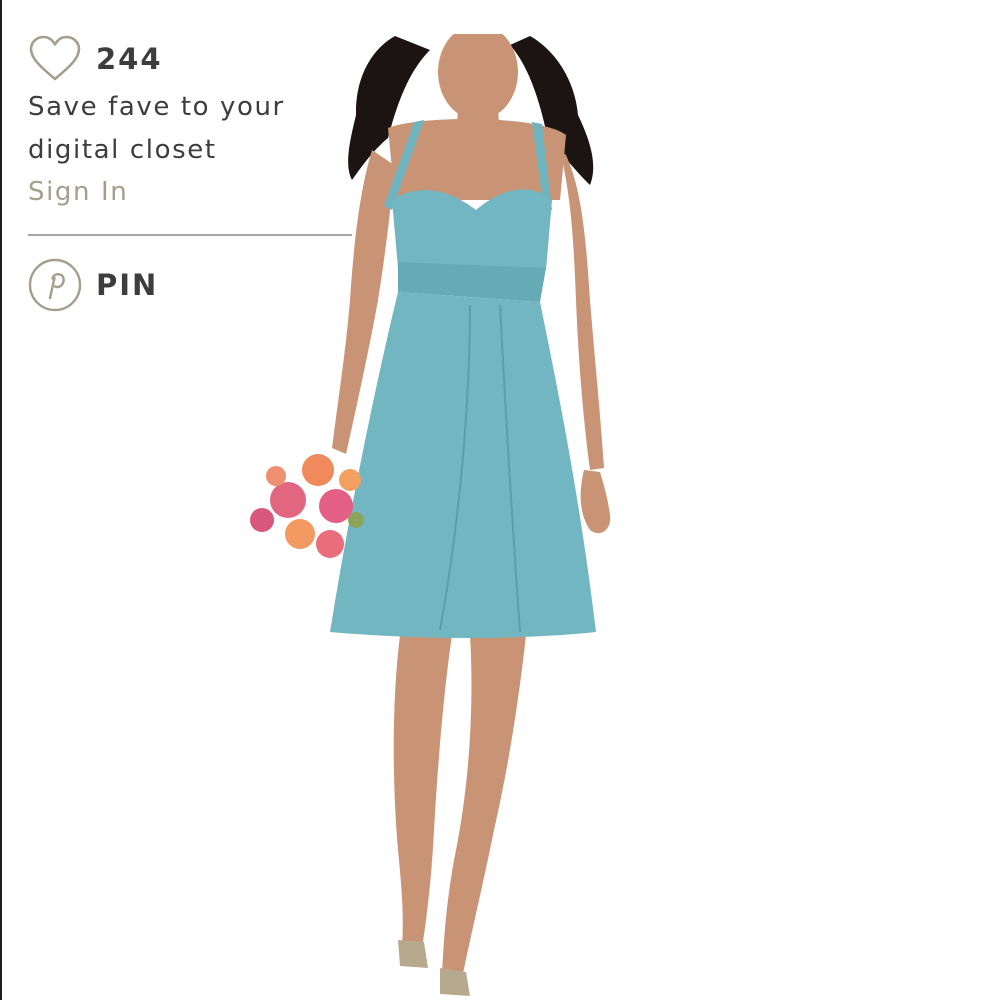 This screenshot has height=1000, width=1000. I want to click on fave-prompt-line-1: Save fave to your, so click(156, 107).